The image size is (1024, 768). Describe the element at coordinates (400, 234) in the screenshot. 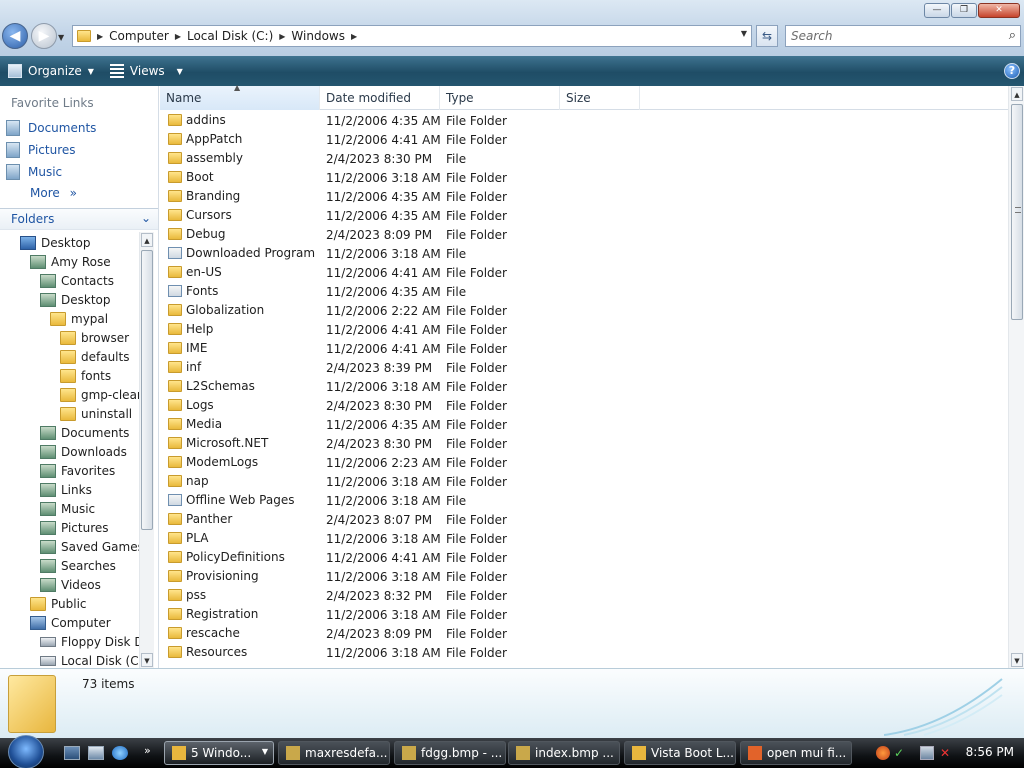

I see `file-row: Debug 2/4/2023 8:09 PM File Folder` at that location.